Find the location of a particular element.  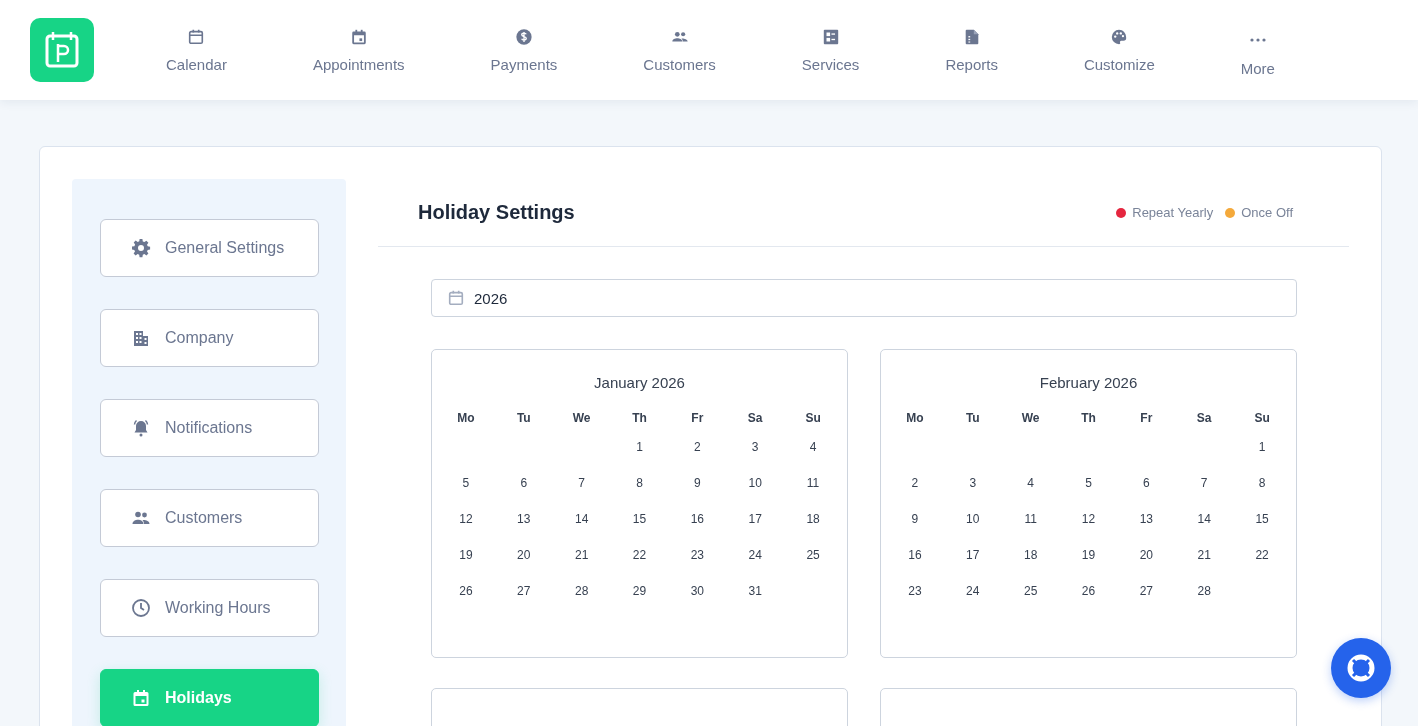

sidebar-item: Working Hours is located at coordinates (209, 608).